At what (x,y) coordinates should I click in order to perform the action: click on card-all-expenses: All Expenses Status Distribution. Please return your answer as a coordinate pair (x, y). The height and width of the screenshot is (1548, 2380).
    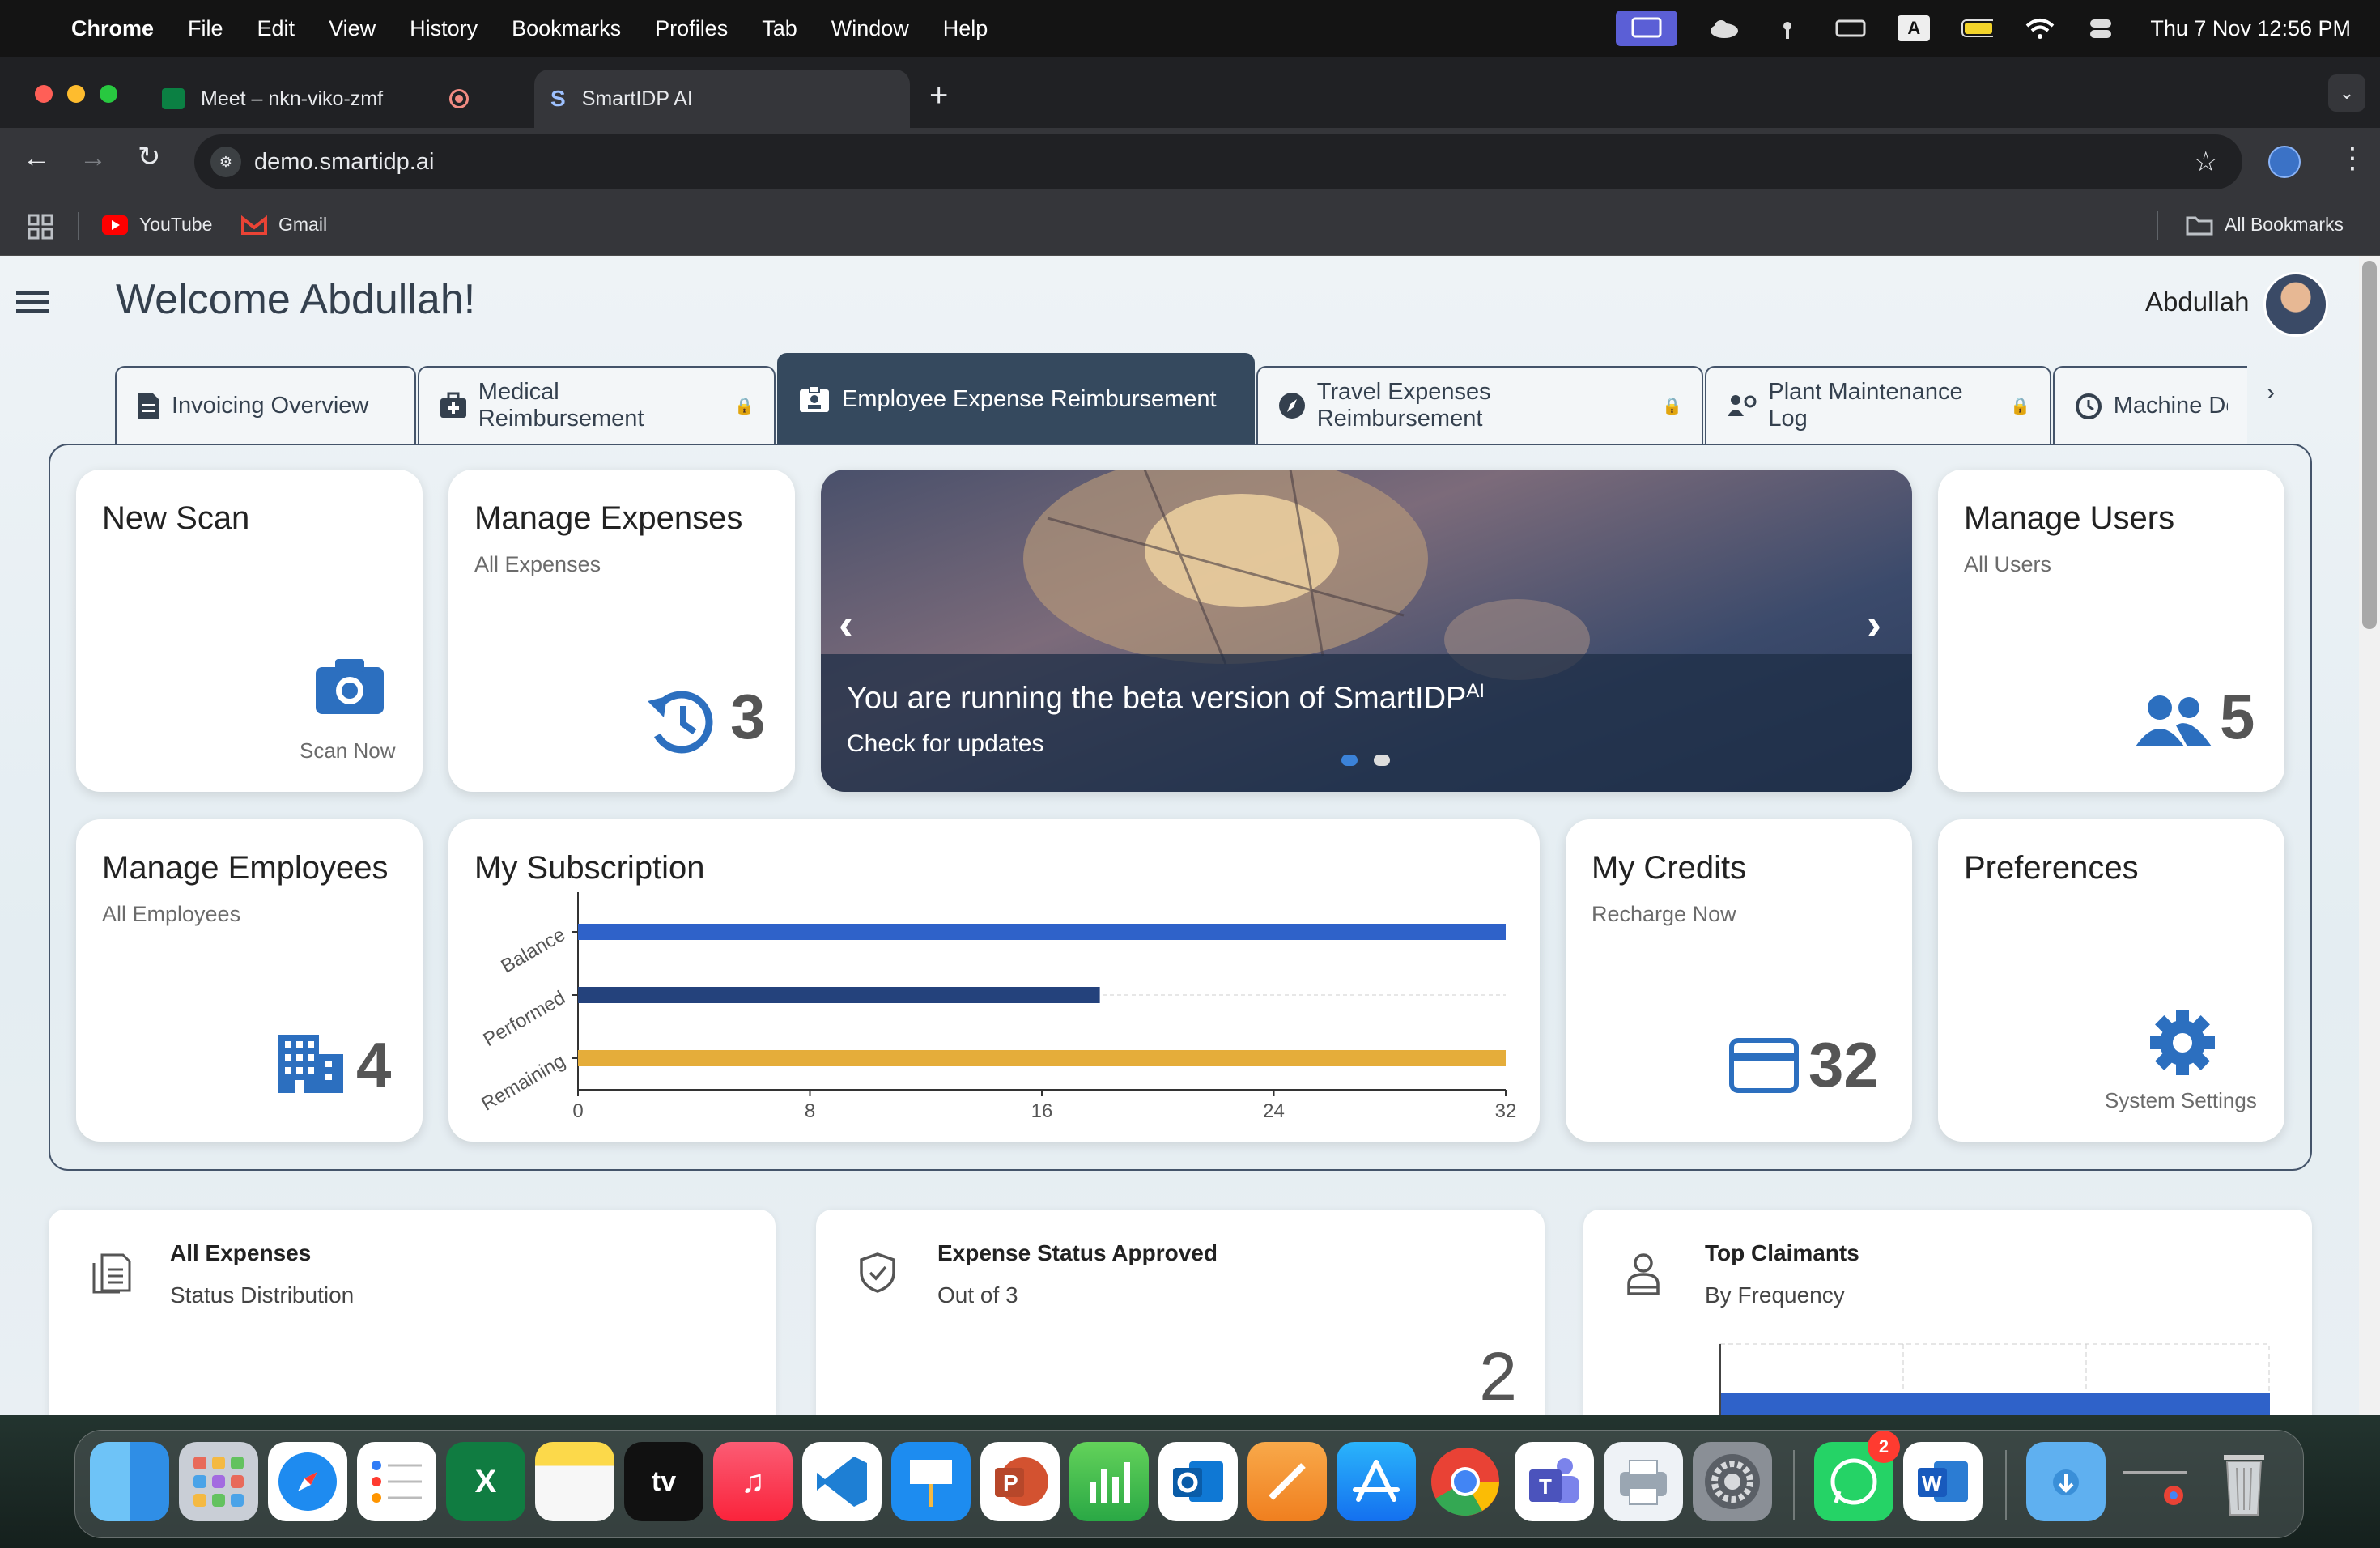
    Looking at the image, I should click on (412, 1312).